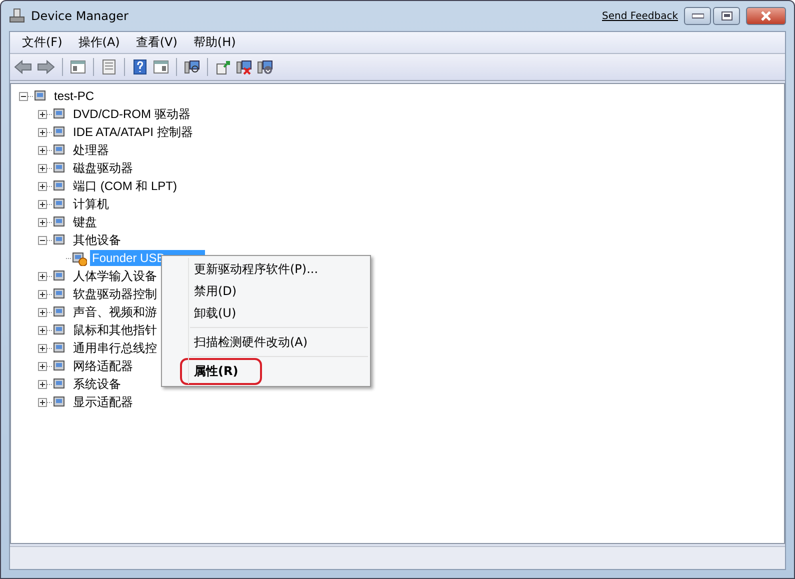 The width and height of the screenshot is (795, 579). I want to click on forward-arrow-icon, so click(46, 67).